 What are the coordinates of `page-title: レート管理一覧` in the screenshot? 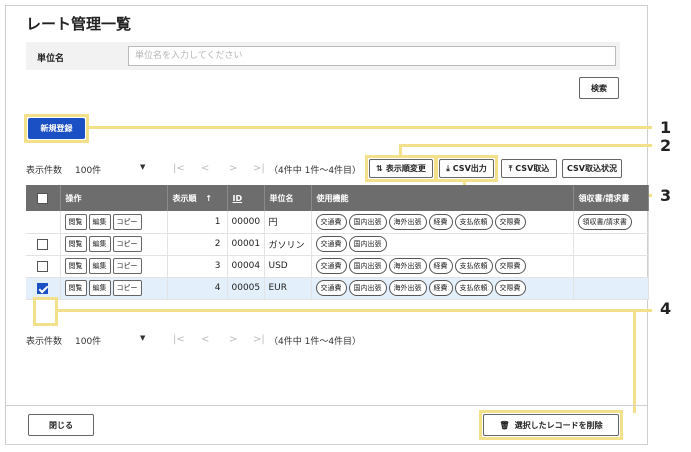 It's located at (79, 24).